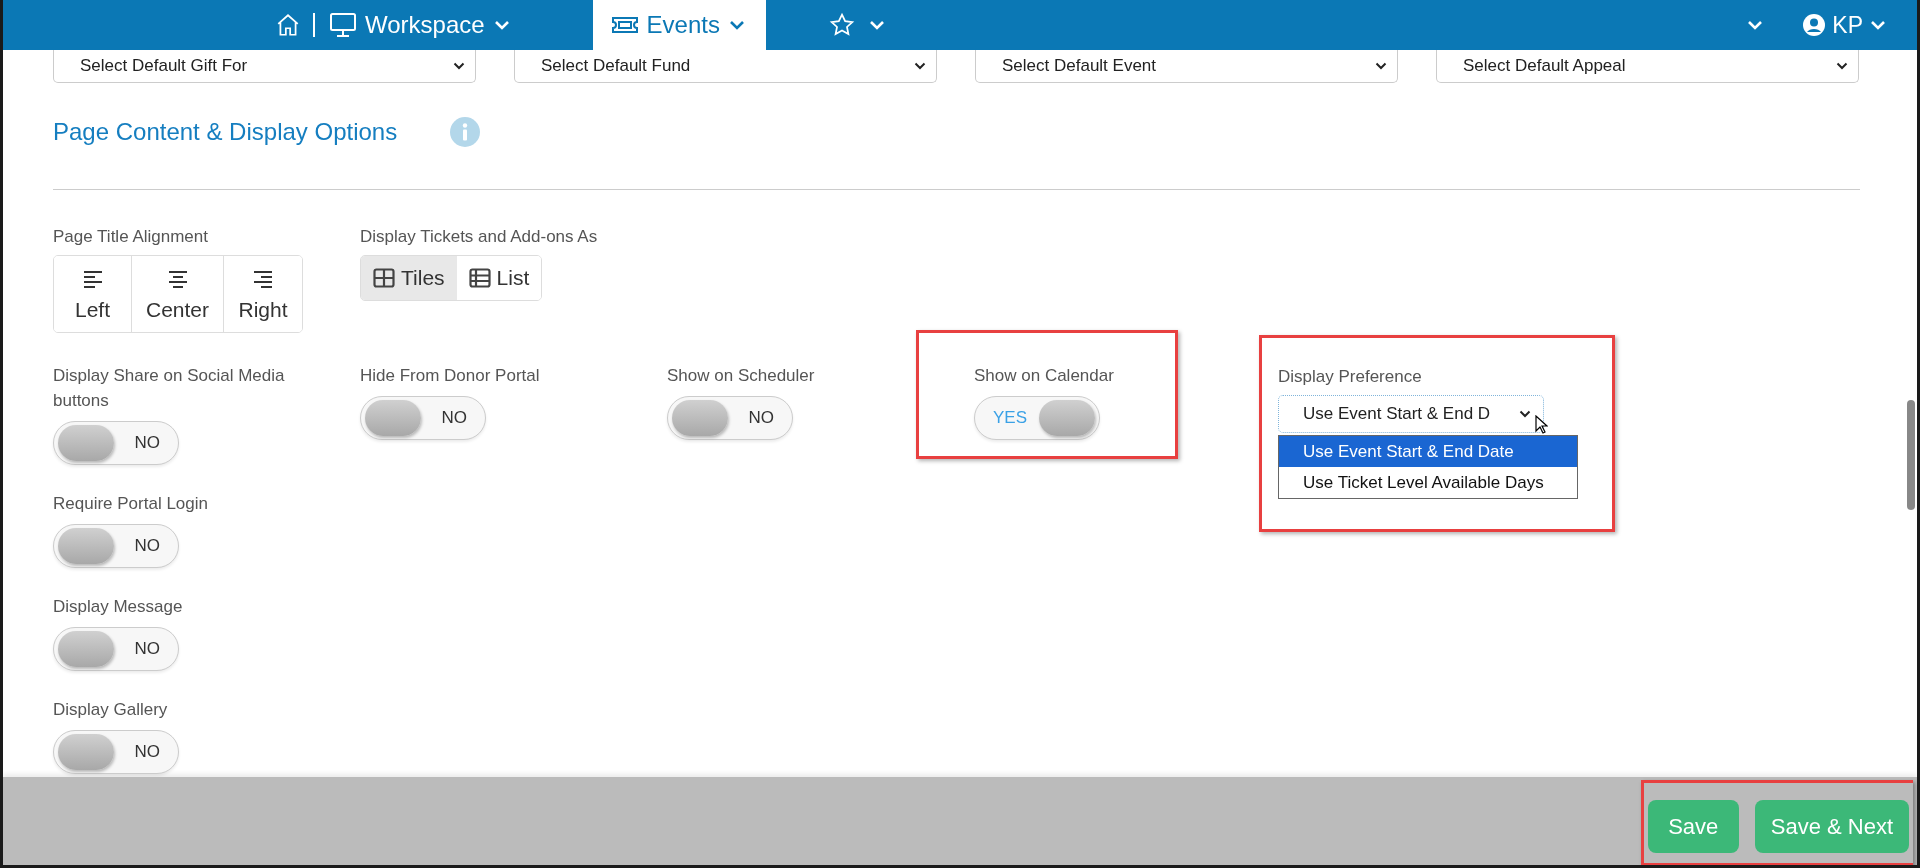 The width and height of the screenshot is (1920, 868). I want to click on nav-tab: Events, so click(679, 25).